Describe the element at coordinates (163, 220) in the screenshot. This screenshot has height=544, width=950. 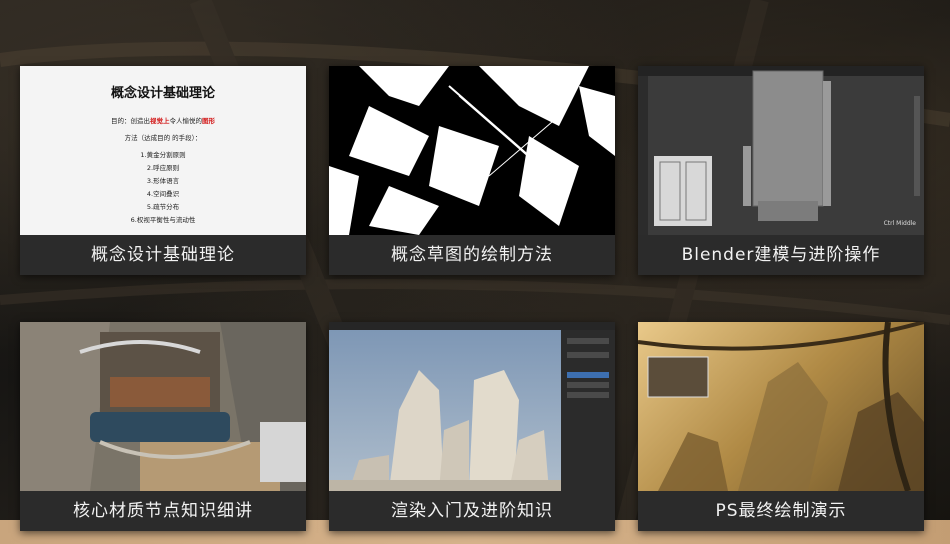
I see `doc-item: 6.权视平衡性与流动性` at that location.